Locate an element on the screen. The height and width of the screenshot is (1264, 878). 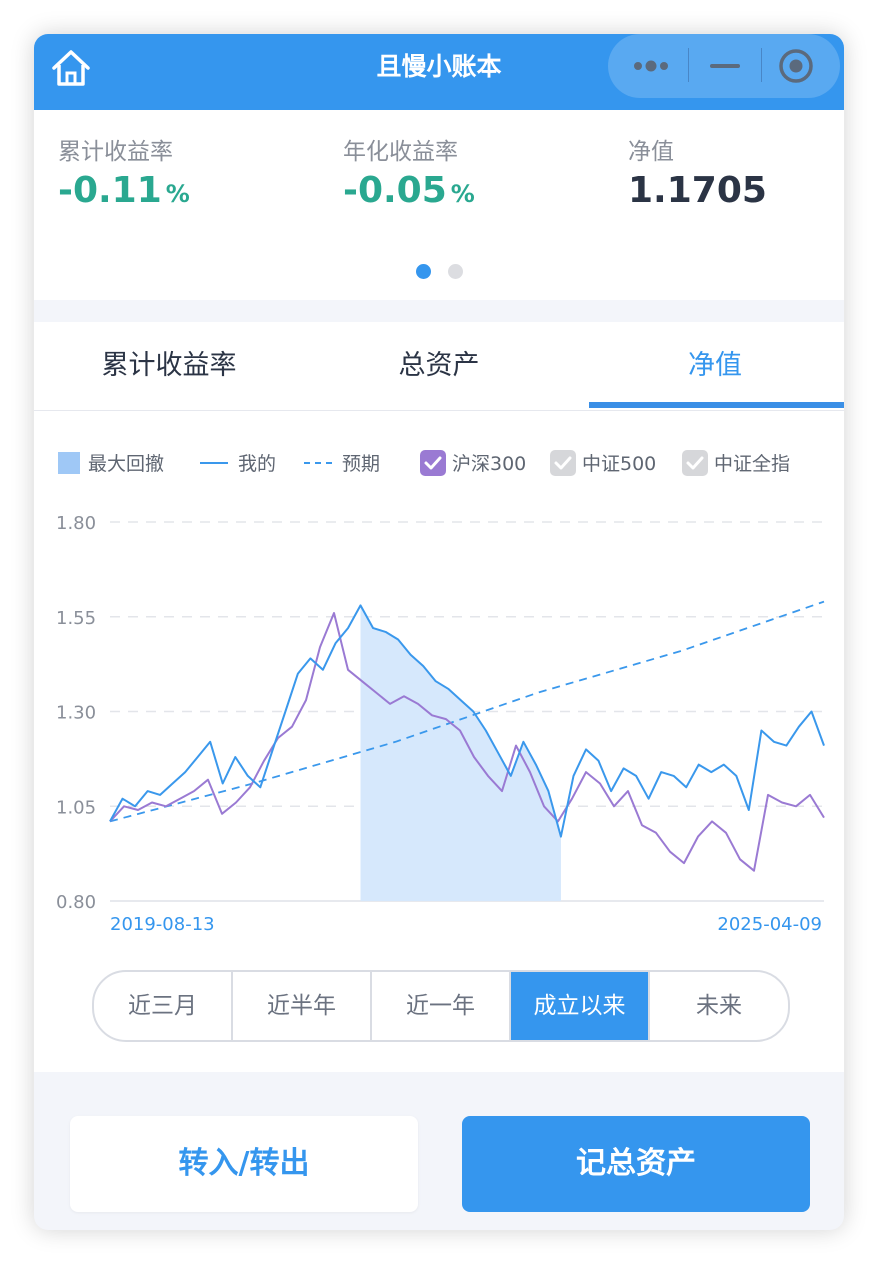
stat-value: 1.1705 is located at coordinates (697, 190).